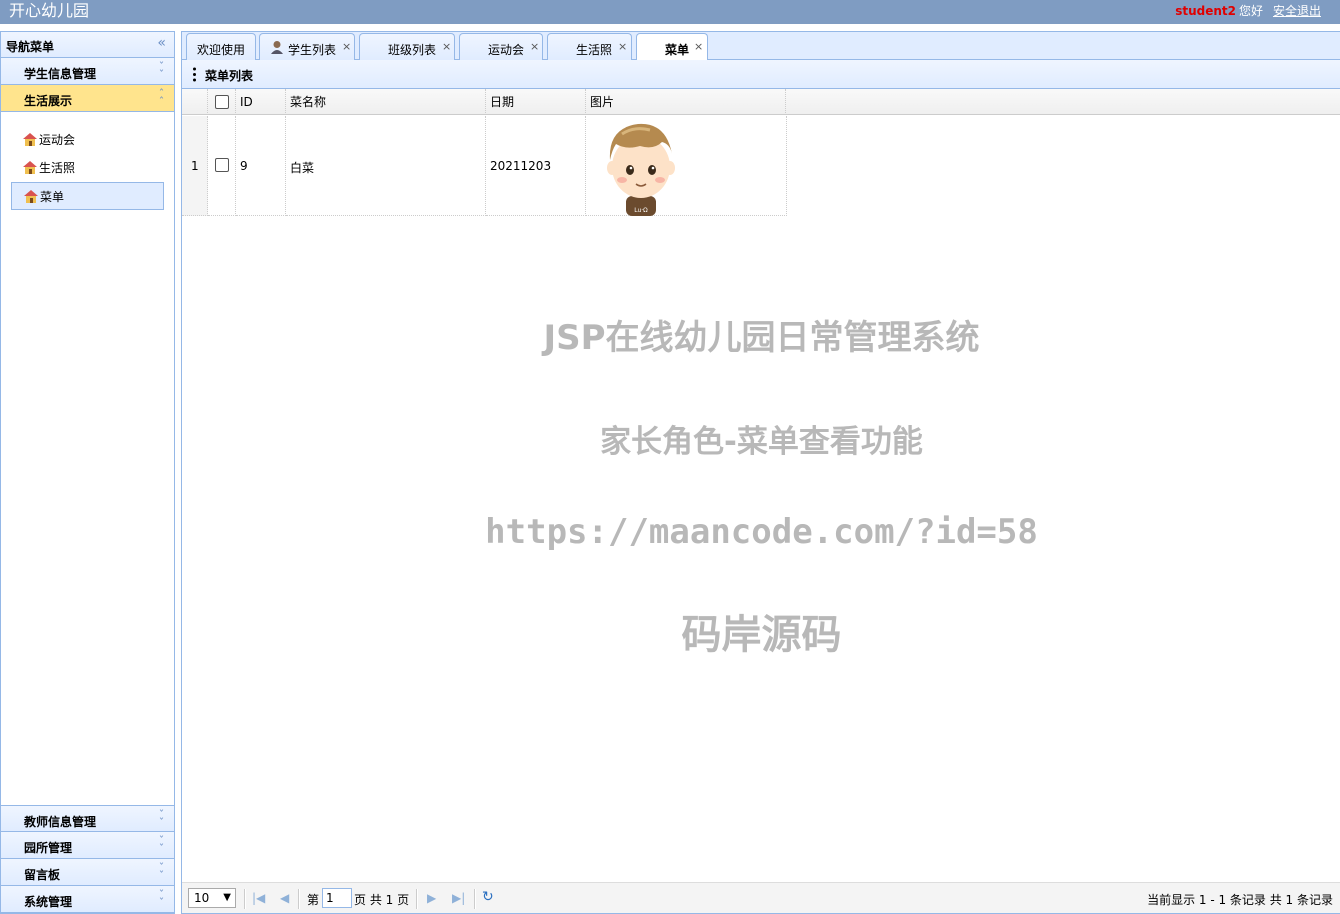  What do you see at coordinates (57, 140) in the screenshot?
I see `menu-item-label: 运动会` at bounding box center [57, 140].